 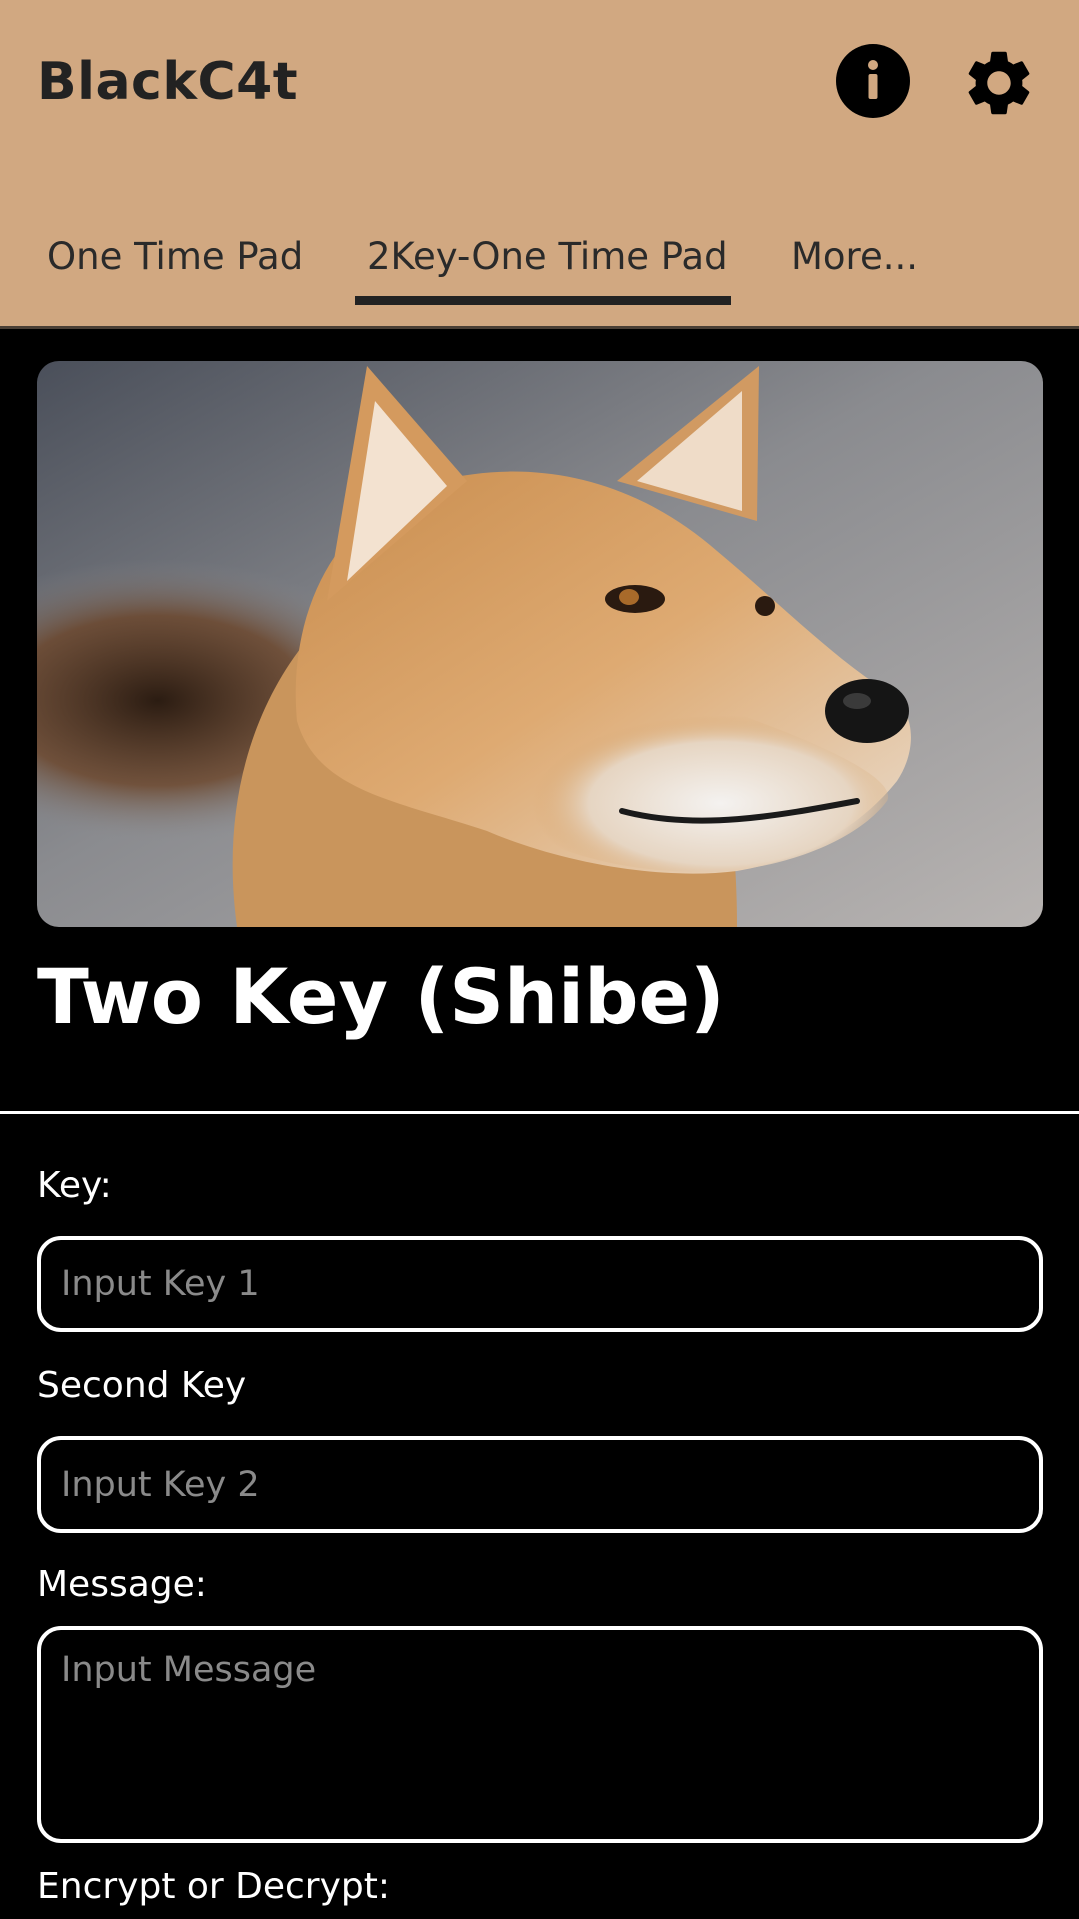 I want to click on info-button, so click(x=873, y=81).